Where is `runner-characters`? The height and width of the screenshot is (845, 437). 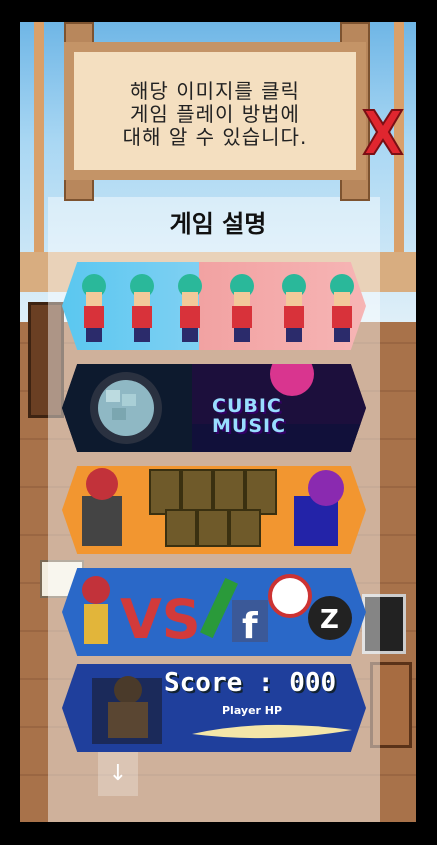
runner-characters is located at coordinates (218, 308).